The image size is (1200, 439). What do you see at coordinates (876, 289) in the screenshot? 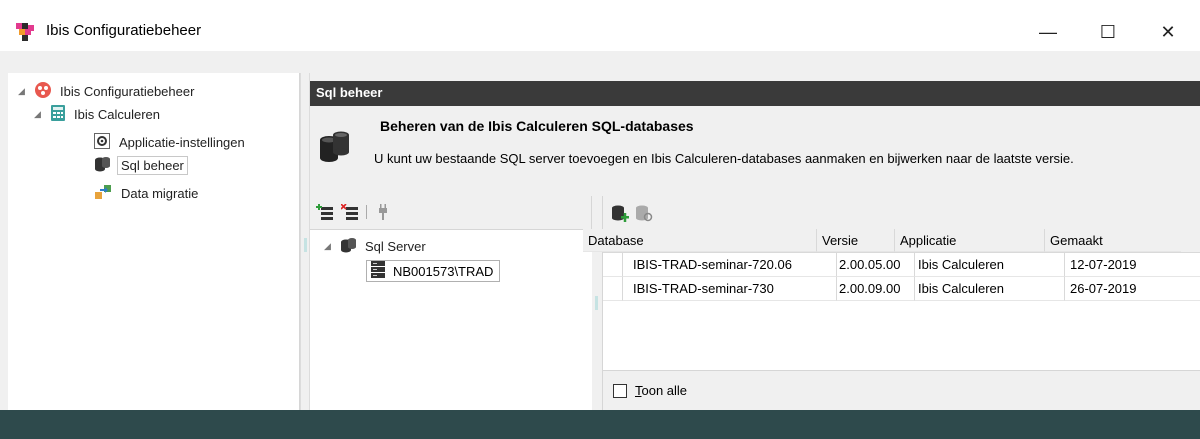
I see `cell-versie: 2.00.09.00` at bounding box center [876, 289].